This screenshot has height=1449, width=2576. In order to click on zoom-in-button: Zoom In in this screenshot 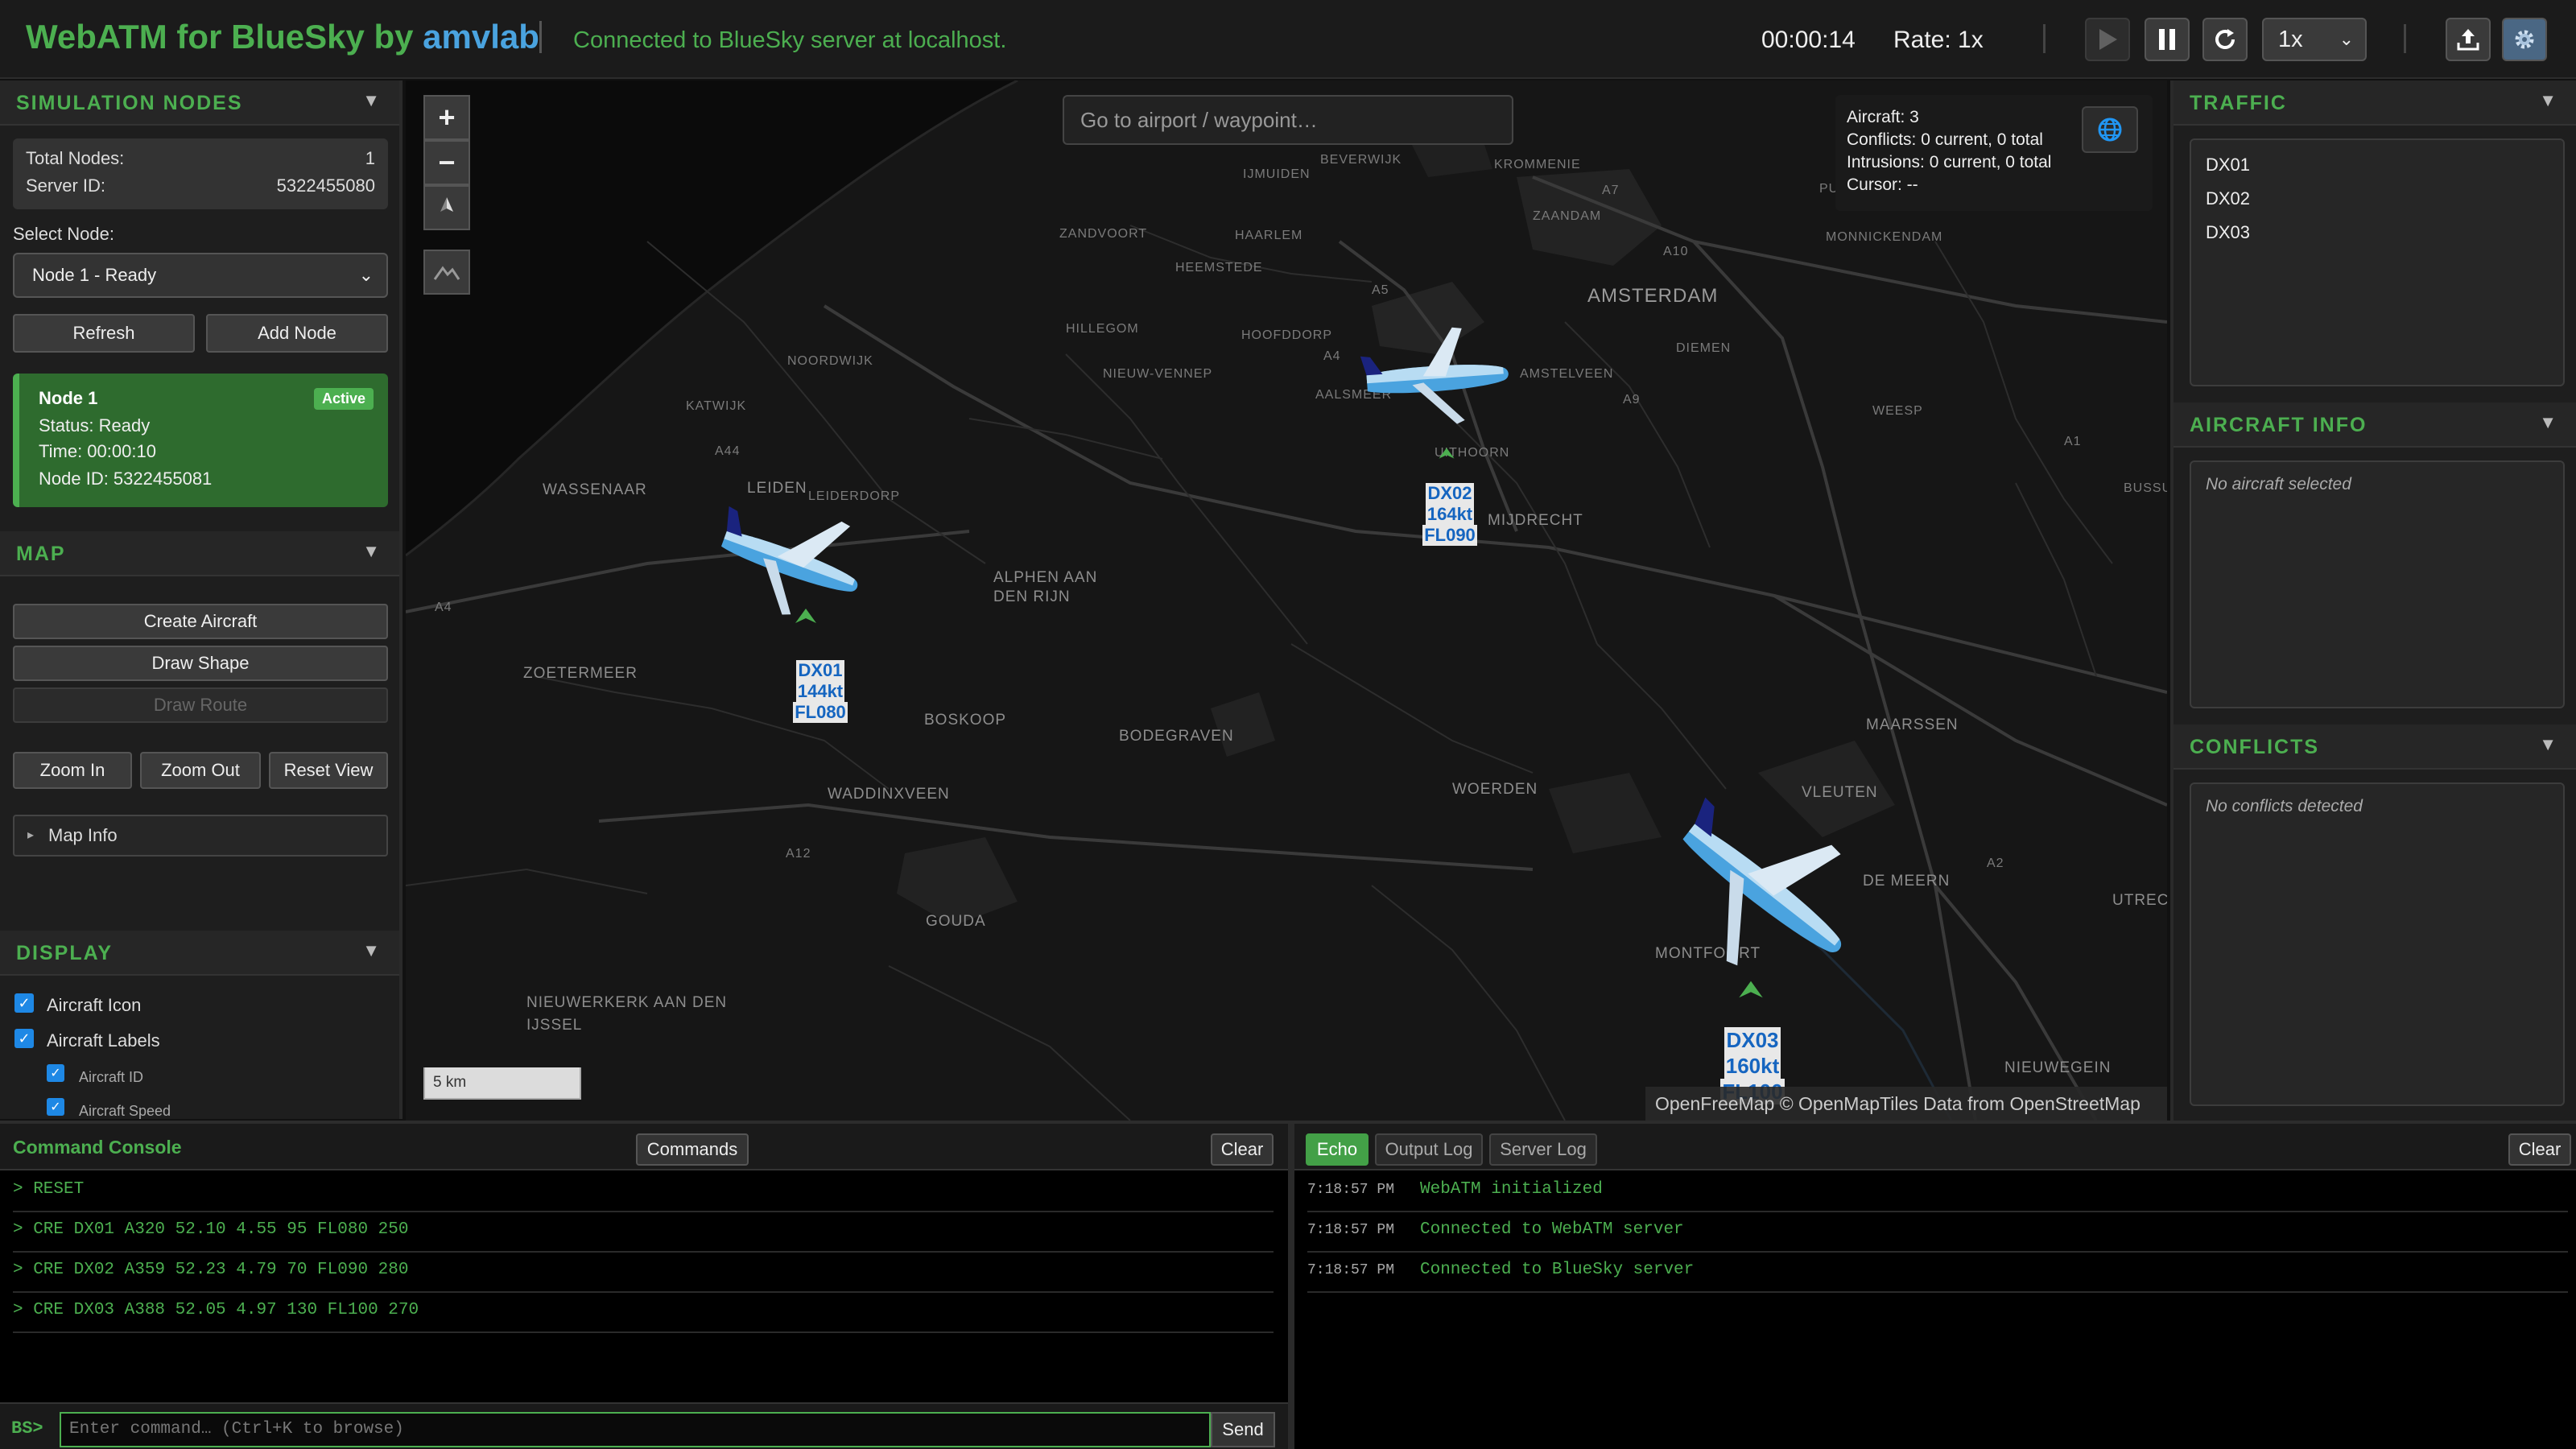, I will do `click(72, 770)`.